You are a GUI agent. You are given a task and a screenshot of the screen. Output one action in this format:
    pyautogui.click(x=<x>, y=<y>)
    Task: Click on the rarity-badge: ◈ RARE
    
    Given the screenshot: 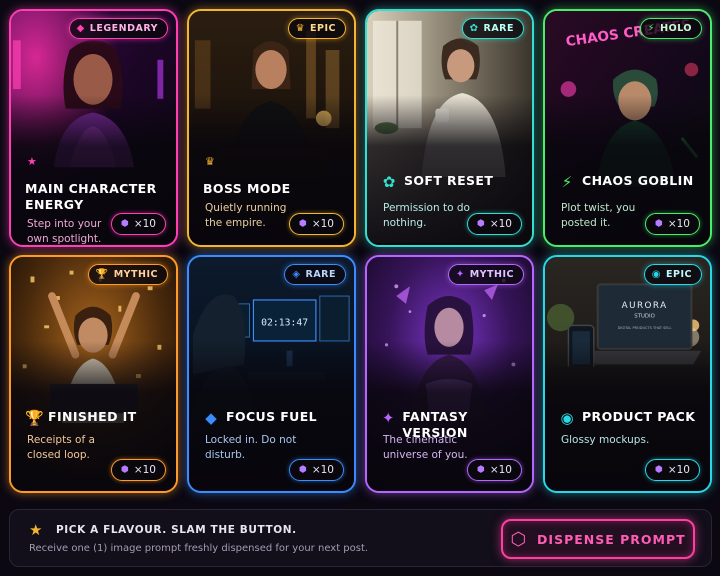 What is the action you would take?
    pyautogui.click(x=315, y=274)
    